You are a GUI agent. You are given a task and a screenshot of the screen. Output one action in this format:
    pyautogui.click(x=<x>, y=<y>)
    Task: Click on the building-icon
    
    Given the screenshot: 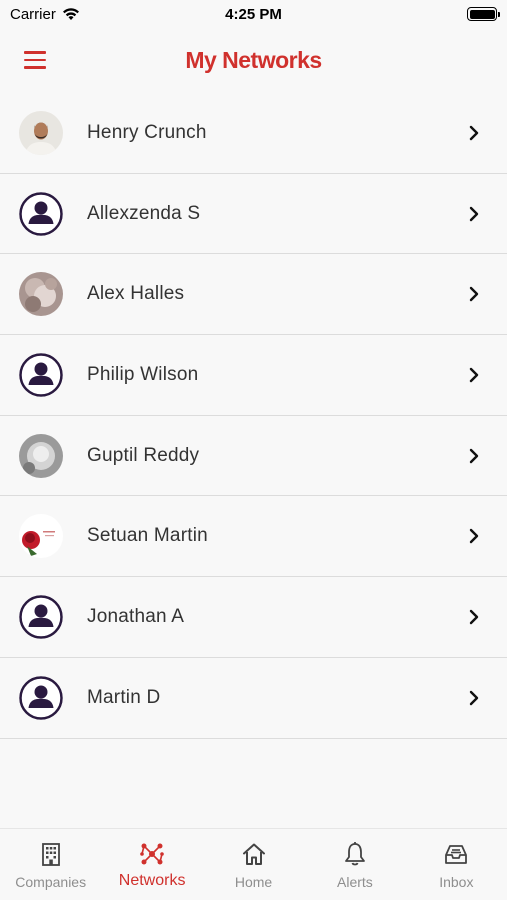 What is the action you would take?
    pyautogui.click(x=51, y=856)
    